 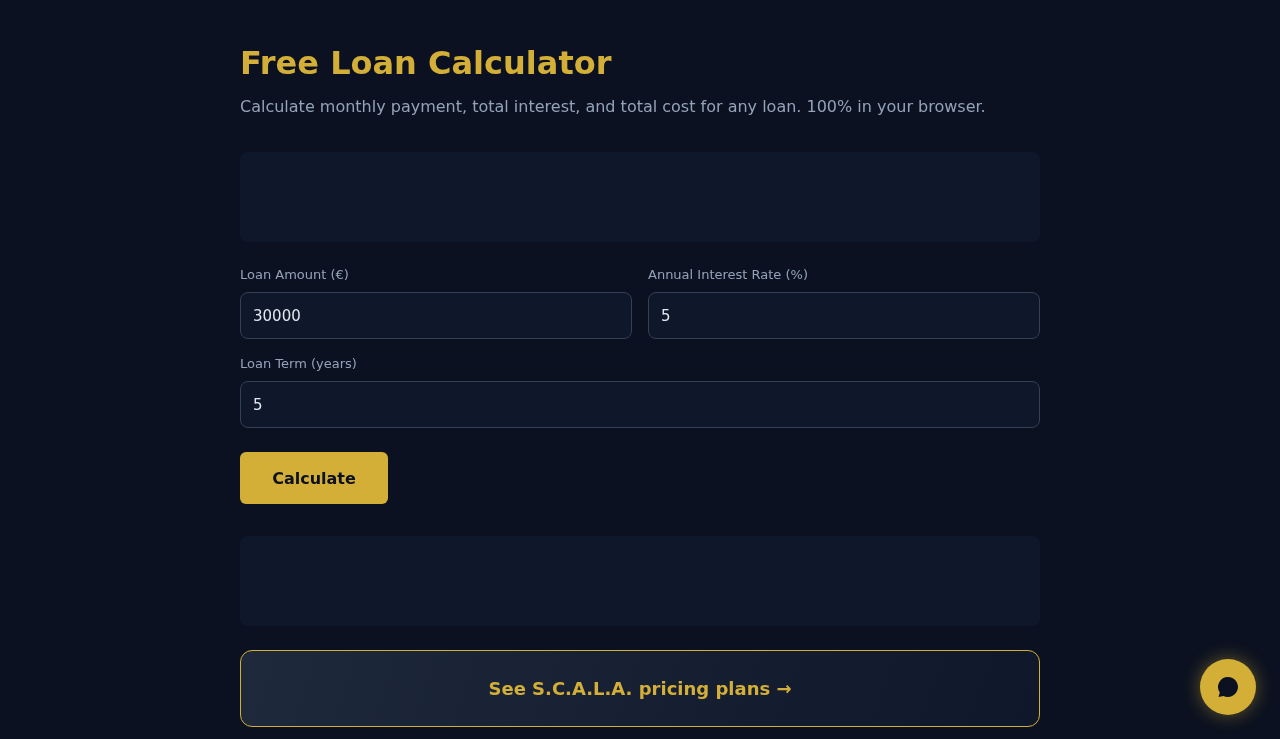 I want to click on page-title: Free Loan Calculator, so click(x=426, y=63).